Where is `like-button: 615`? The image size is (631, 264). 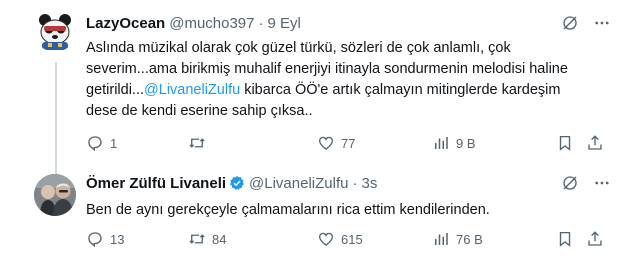
like-button: 615 is located at coordinates (340, 239).